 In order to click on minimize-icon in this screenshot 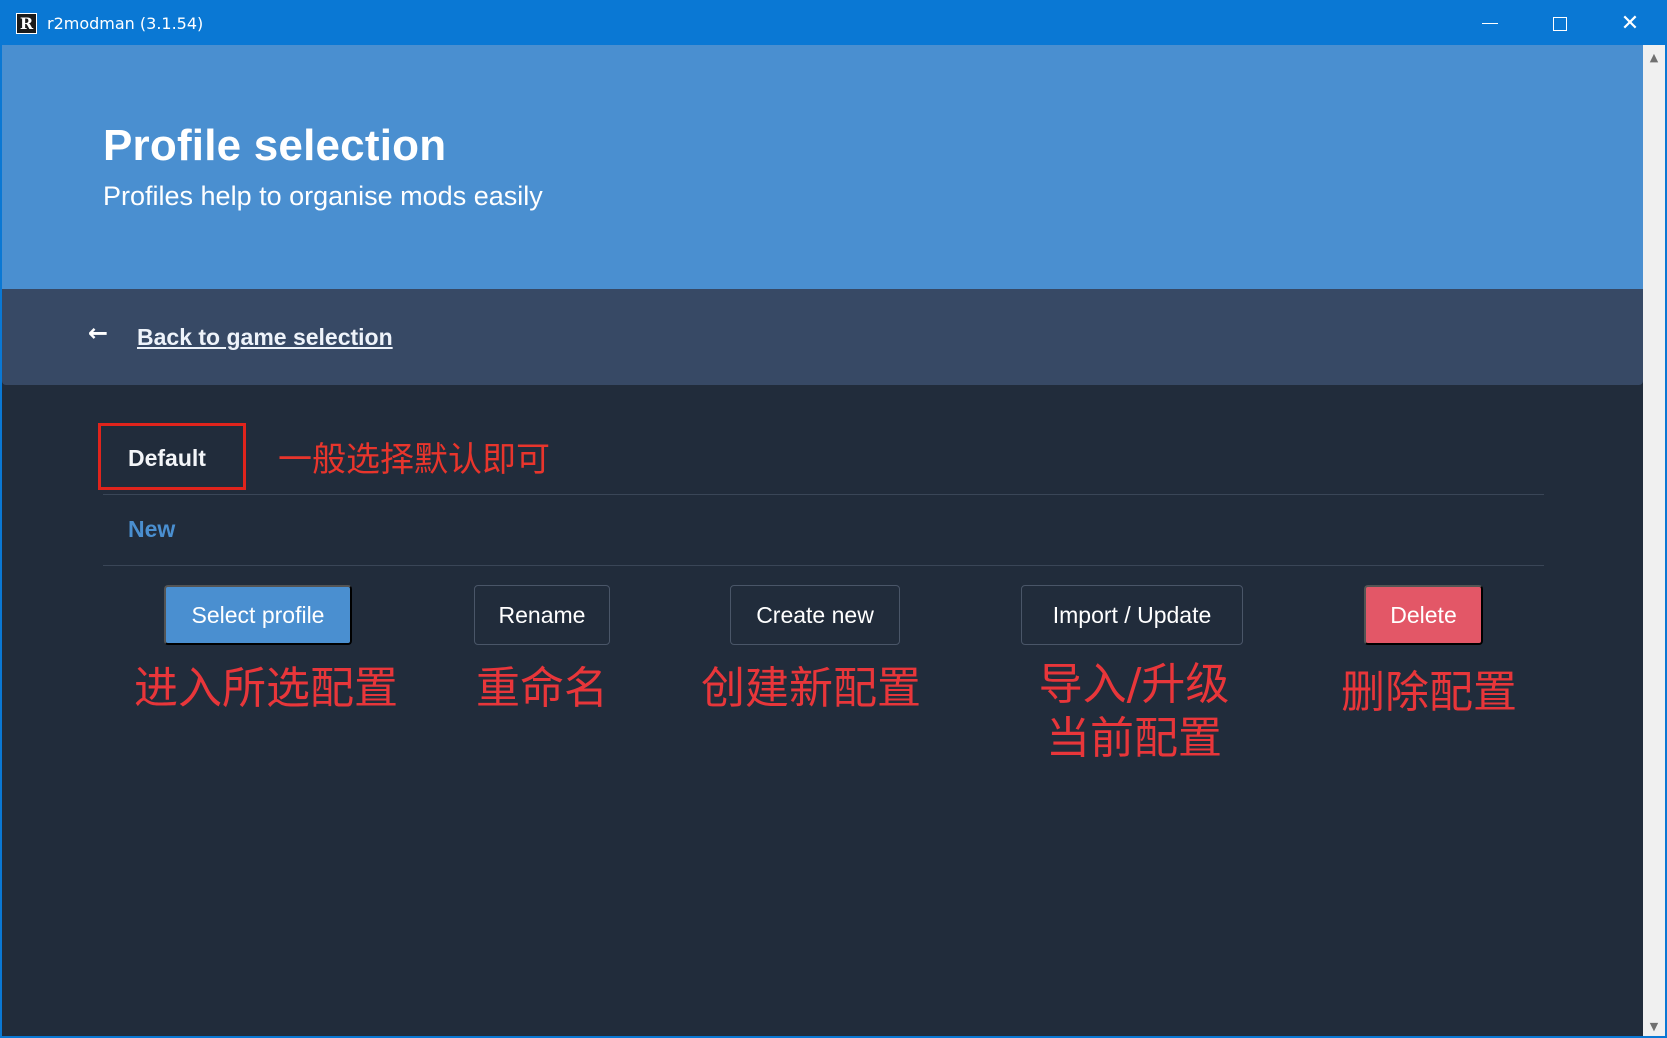, I will do `click(1490, 23)`.